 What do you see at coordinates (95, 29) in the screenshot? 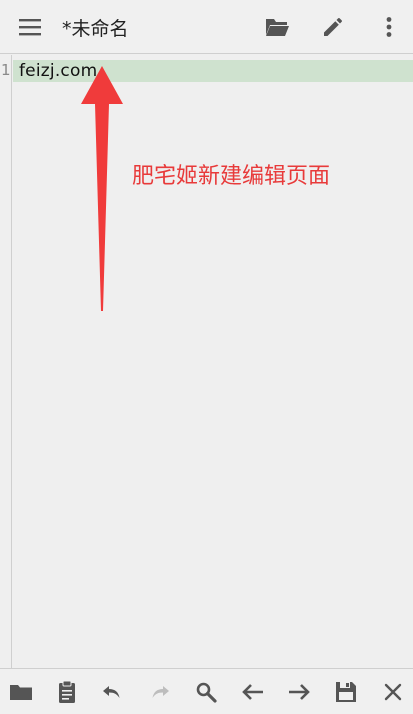
I see `document-title: *未命名` at bounding box center [95, 29].